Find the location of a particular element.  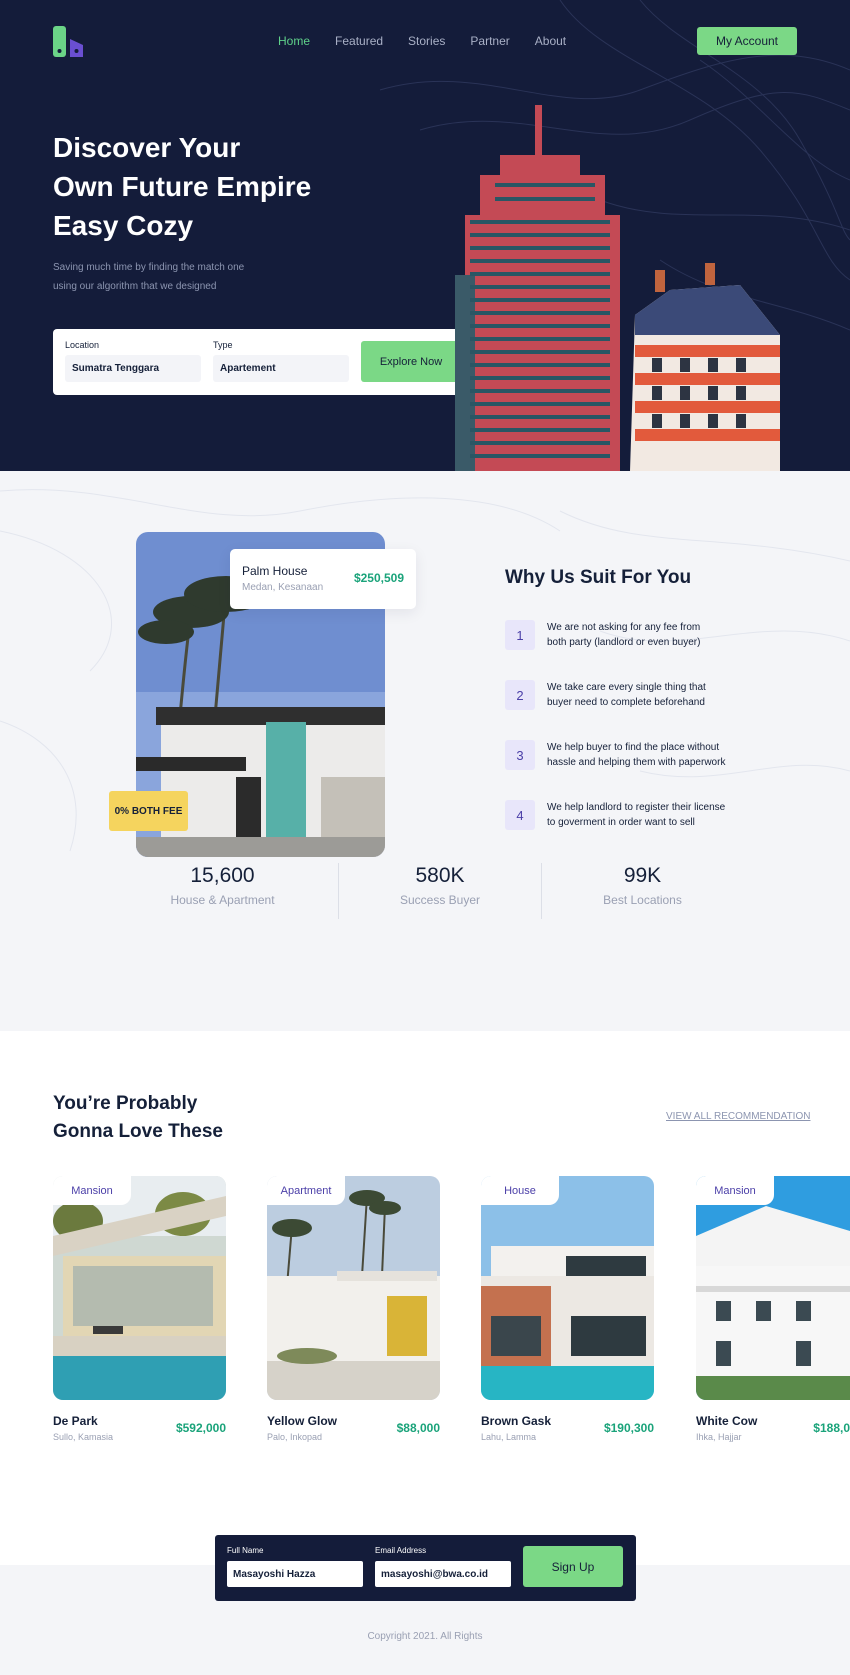

brand-logo-icon is located at coordinates (70, 43).